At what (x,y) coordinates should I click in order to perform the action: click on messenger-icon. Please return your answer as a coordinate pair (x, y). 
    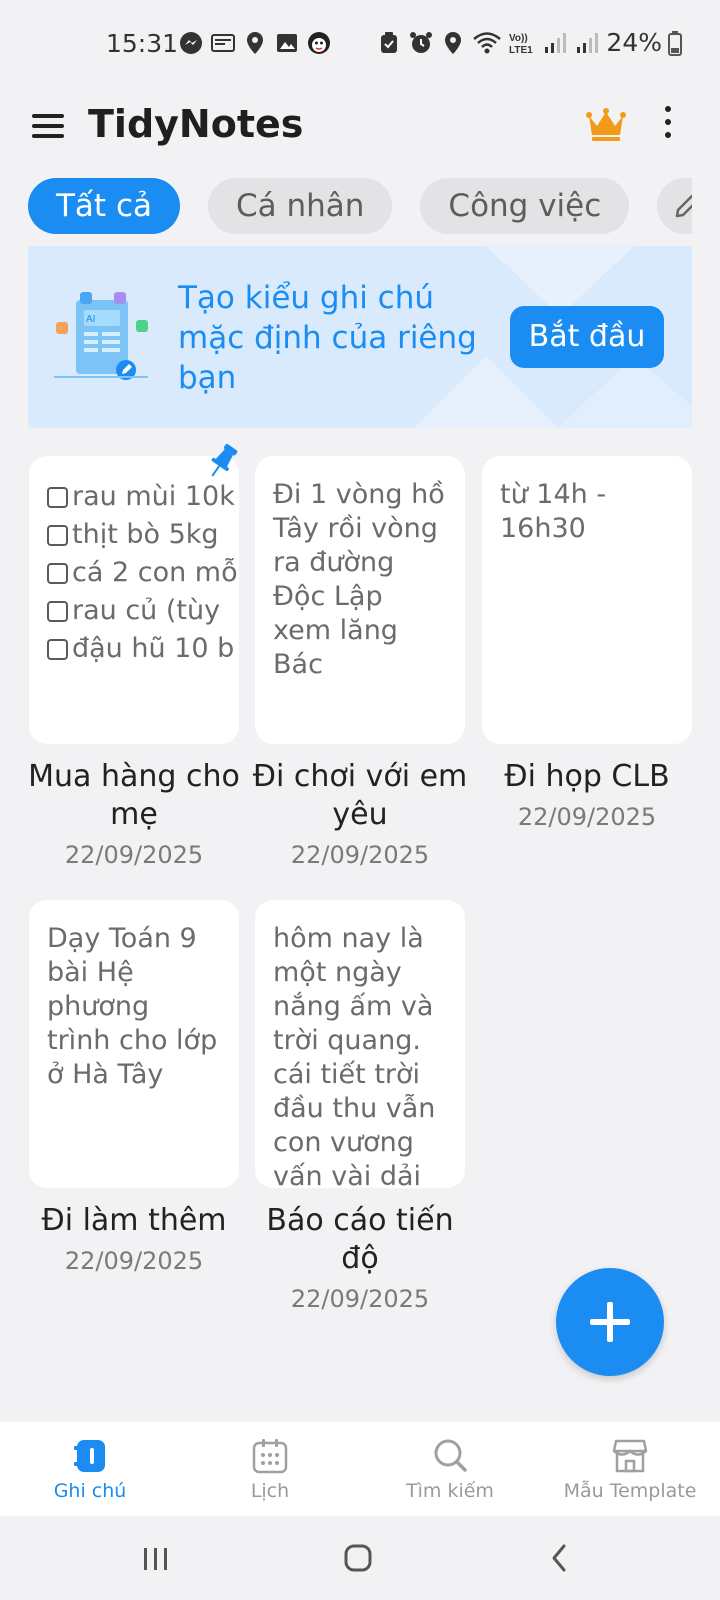
    Looking at the image, I should click on (191, 43).